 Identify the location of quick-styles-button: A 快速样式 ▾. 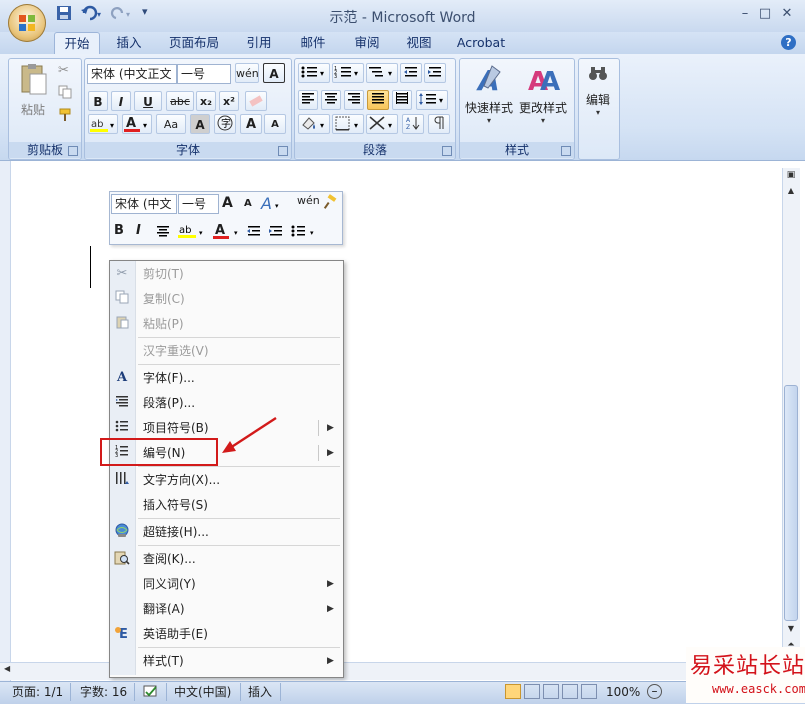
(489, 97).